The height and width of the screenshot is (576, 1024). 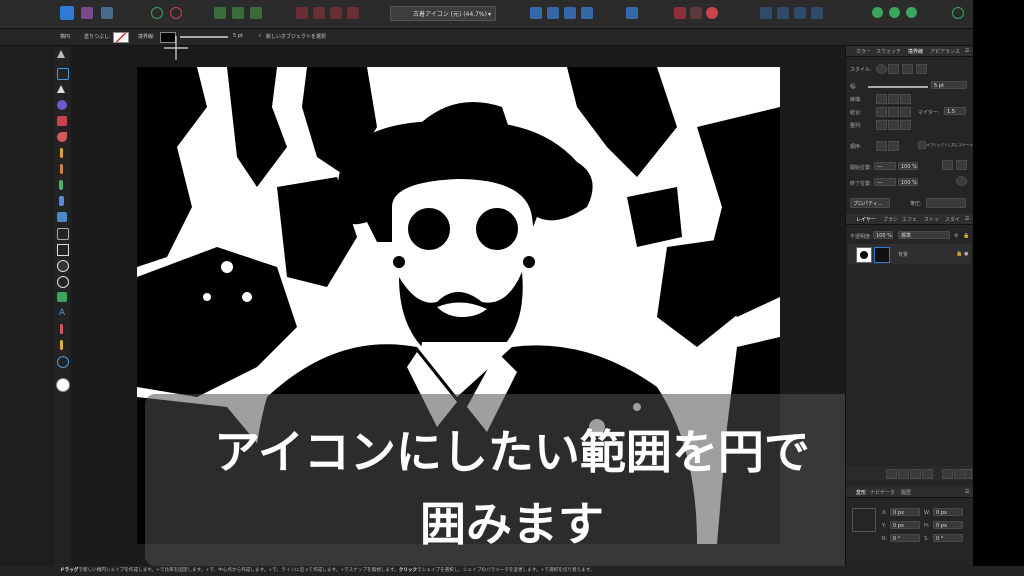 I want to click on layer-row: 背景 🔒 ●, so click(x=909, y=254).